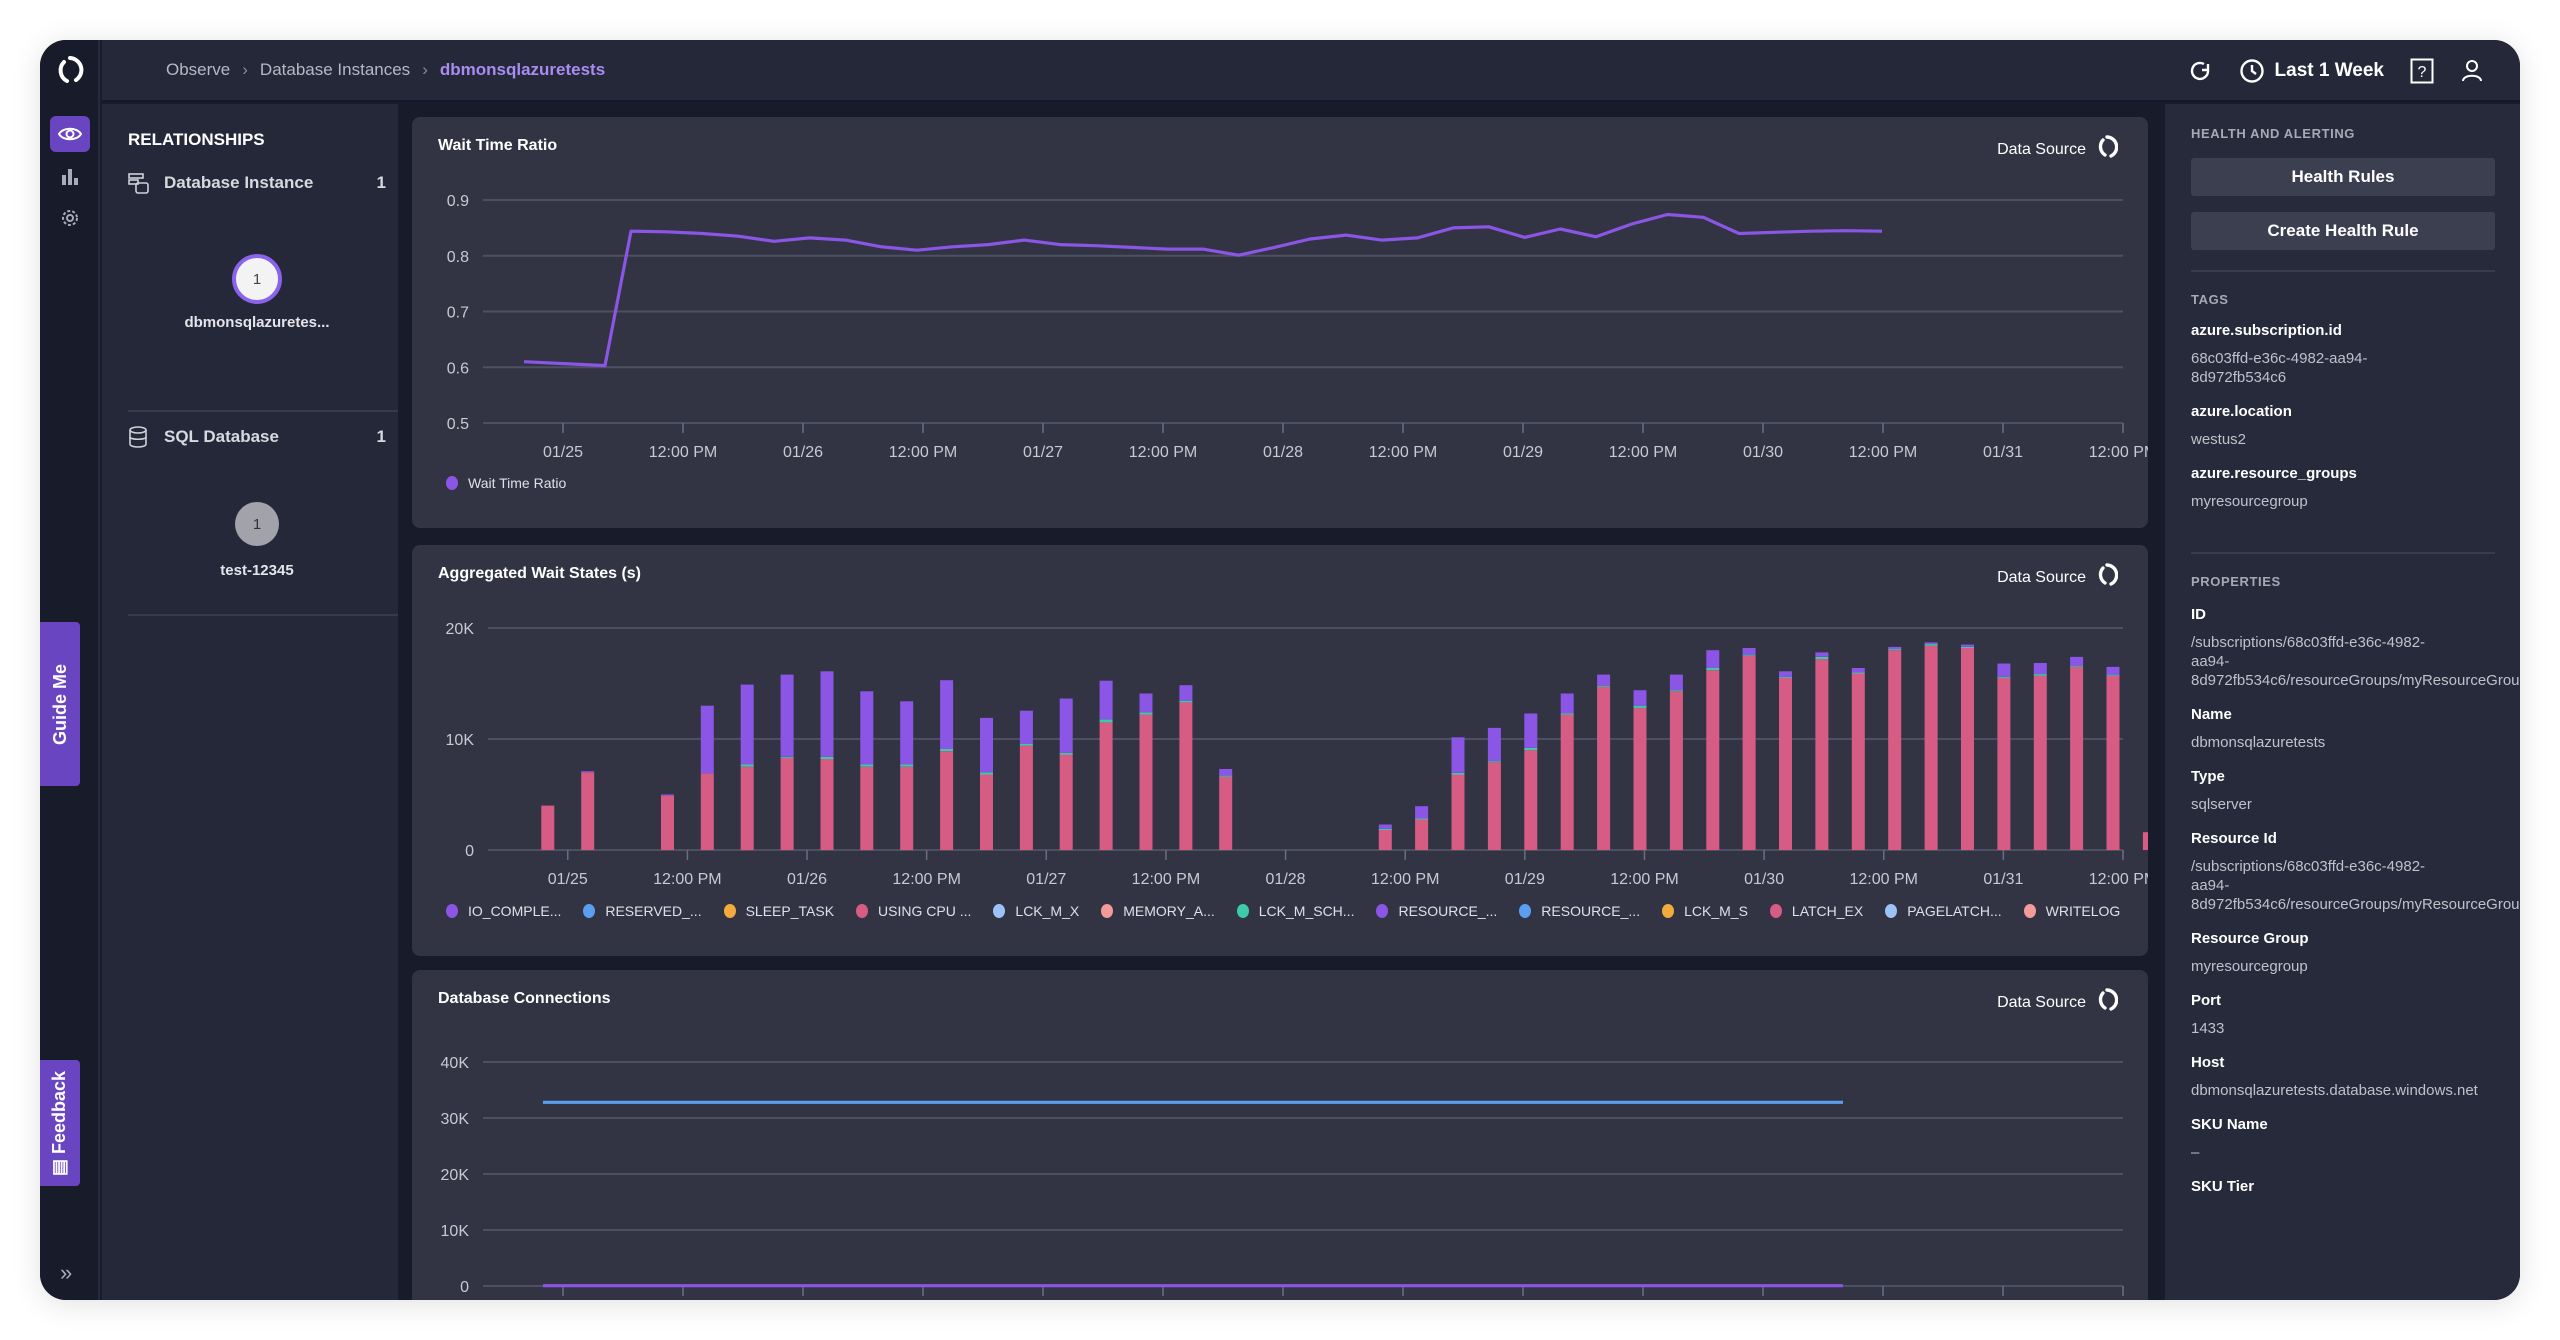  I want to click on kv-key: ID, so click(2198, 614).